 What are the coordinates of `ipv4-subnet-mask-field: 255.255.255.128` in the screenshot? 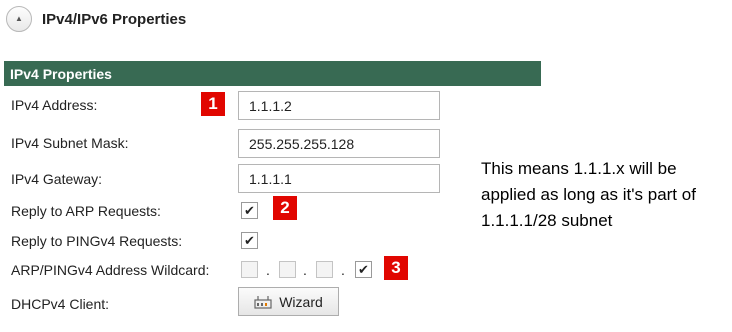 It's located at (339, 143).